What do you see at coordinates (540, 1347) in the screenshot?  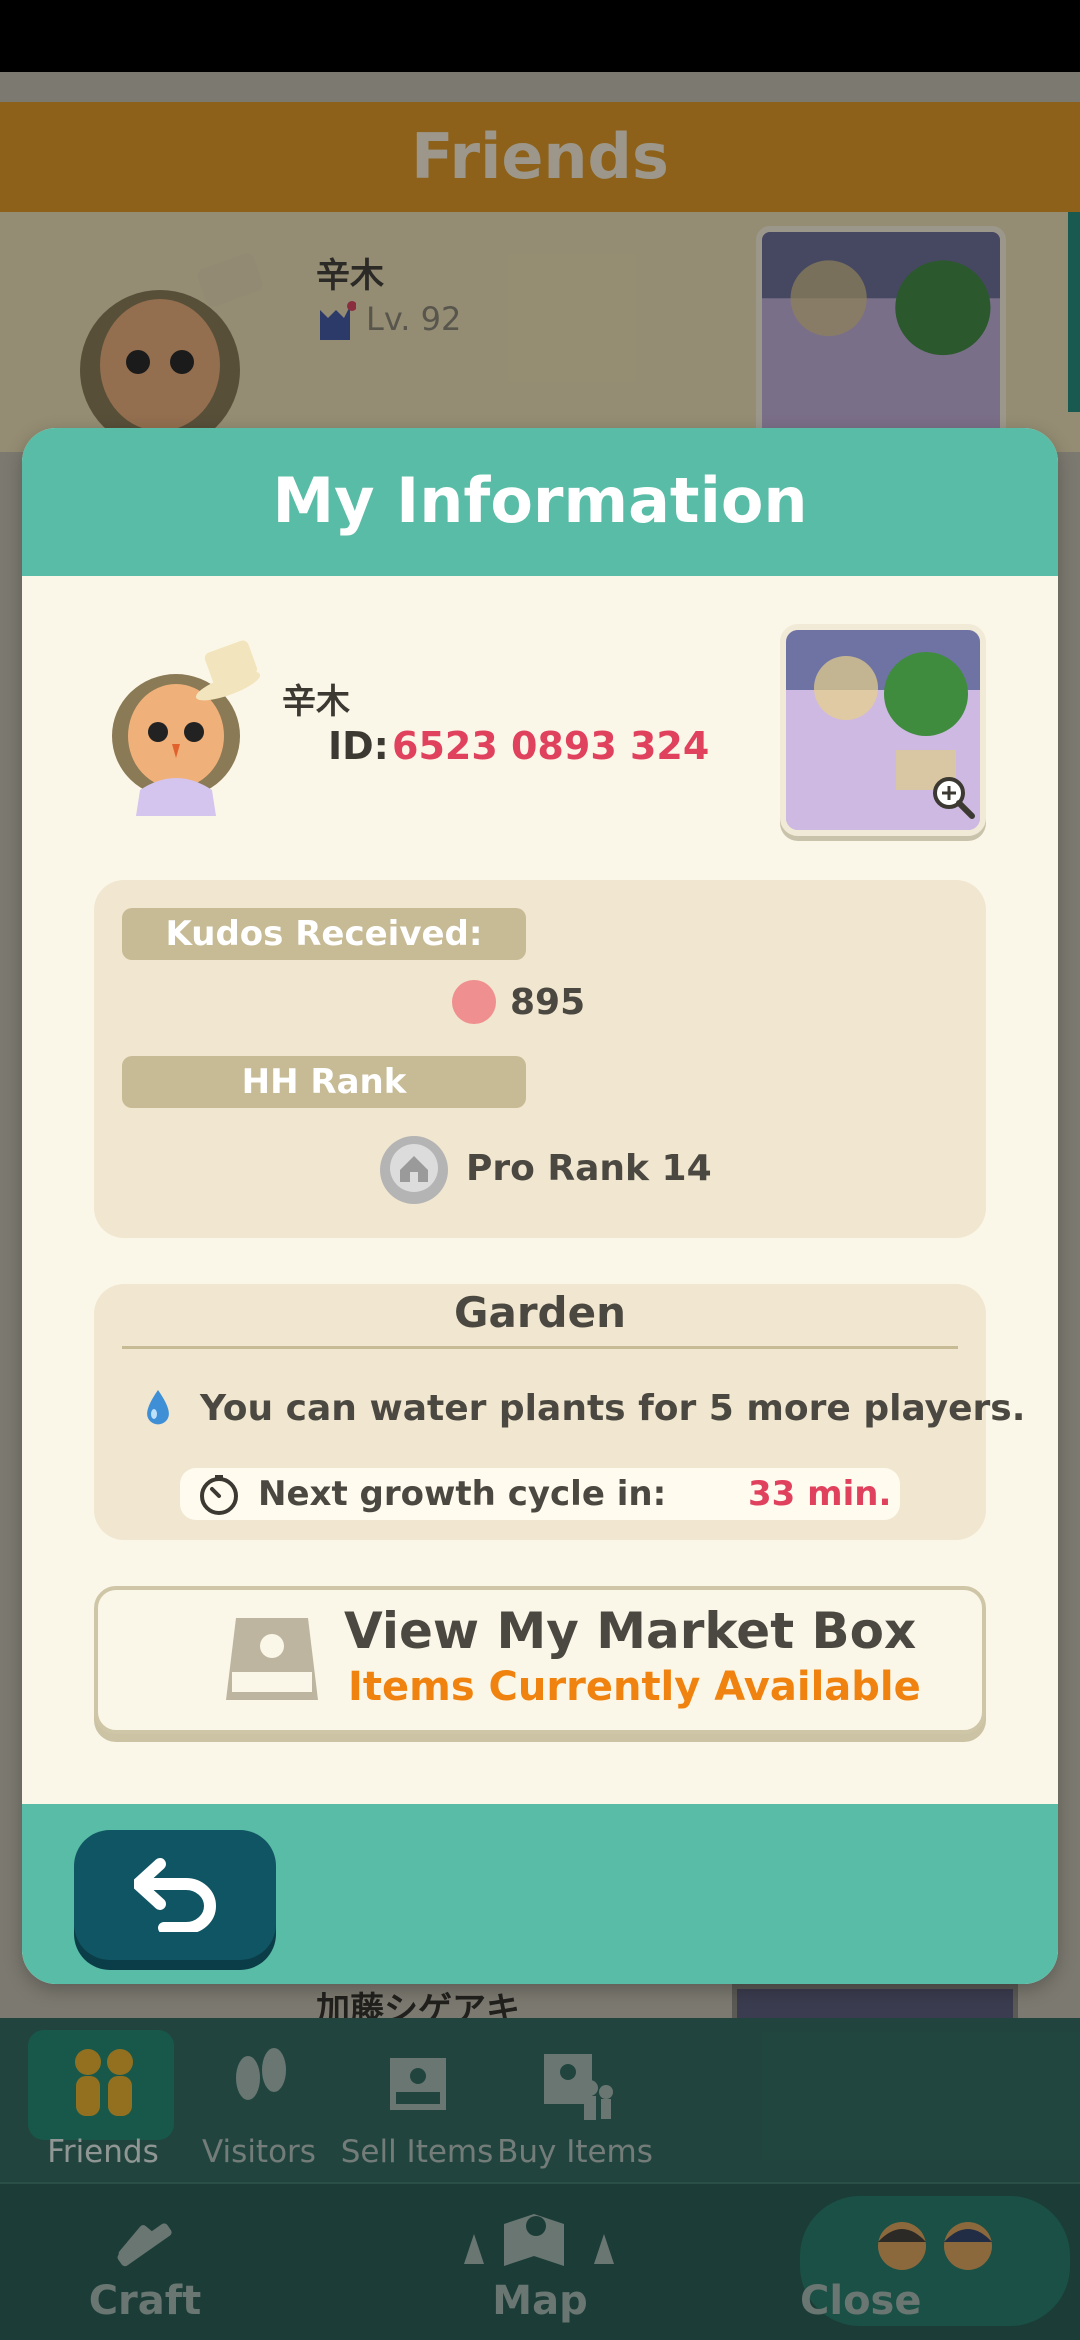 I see `divider` at bounding box center [540, 1347].